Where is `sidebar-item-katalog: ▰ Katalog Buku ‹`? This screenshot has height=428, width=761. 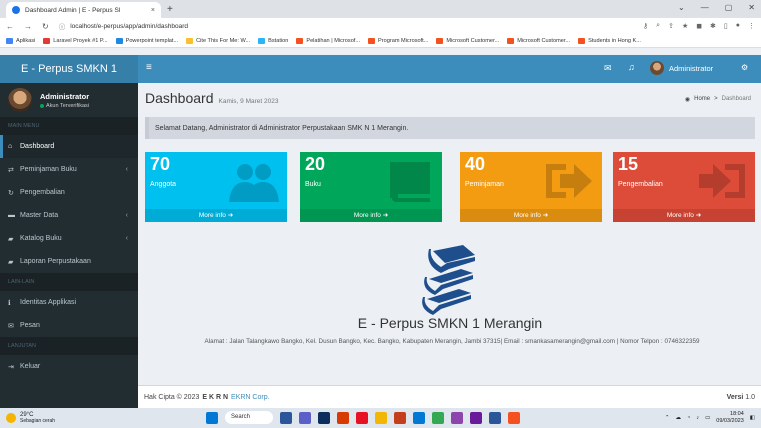
sidebar-item-katalog: ▰ Katalog Buku ‹ is located at coordinates (69, 238).